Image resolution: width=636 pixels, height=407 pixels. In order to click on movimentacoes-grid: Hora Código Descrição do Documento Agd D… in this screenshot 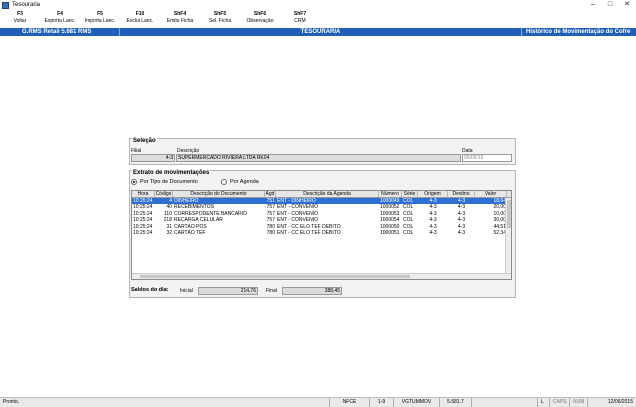, I will do `click(321, 235)`.